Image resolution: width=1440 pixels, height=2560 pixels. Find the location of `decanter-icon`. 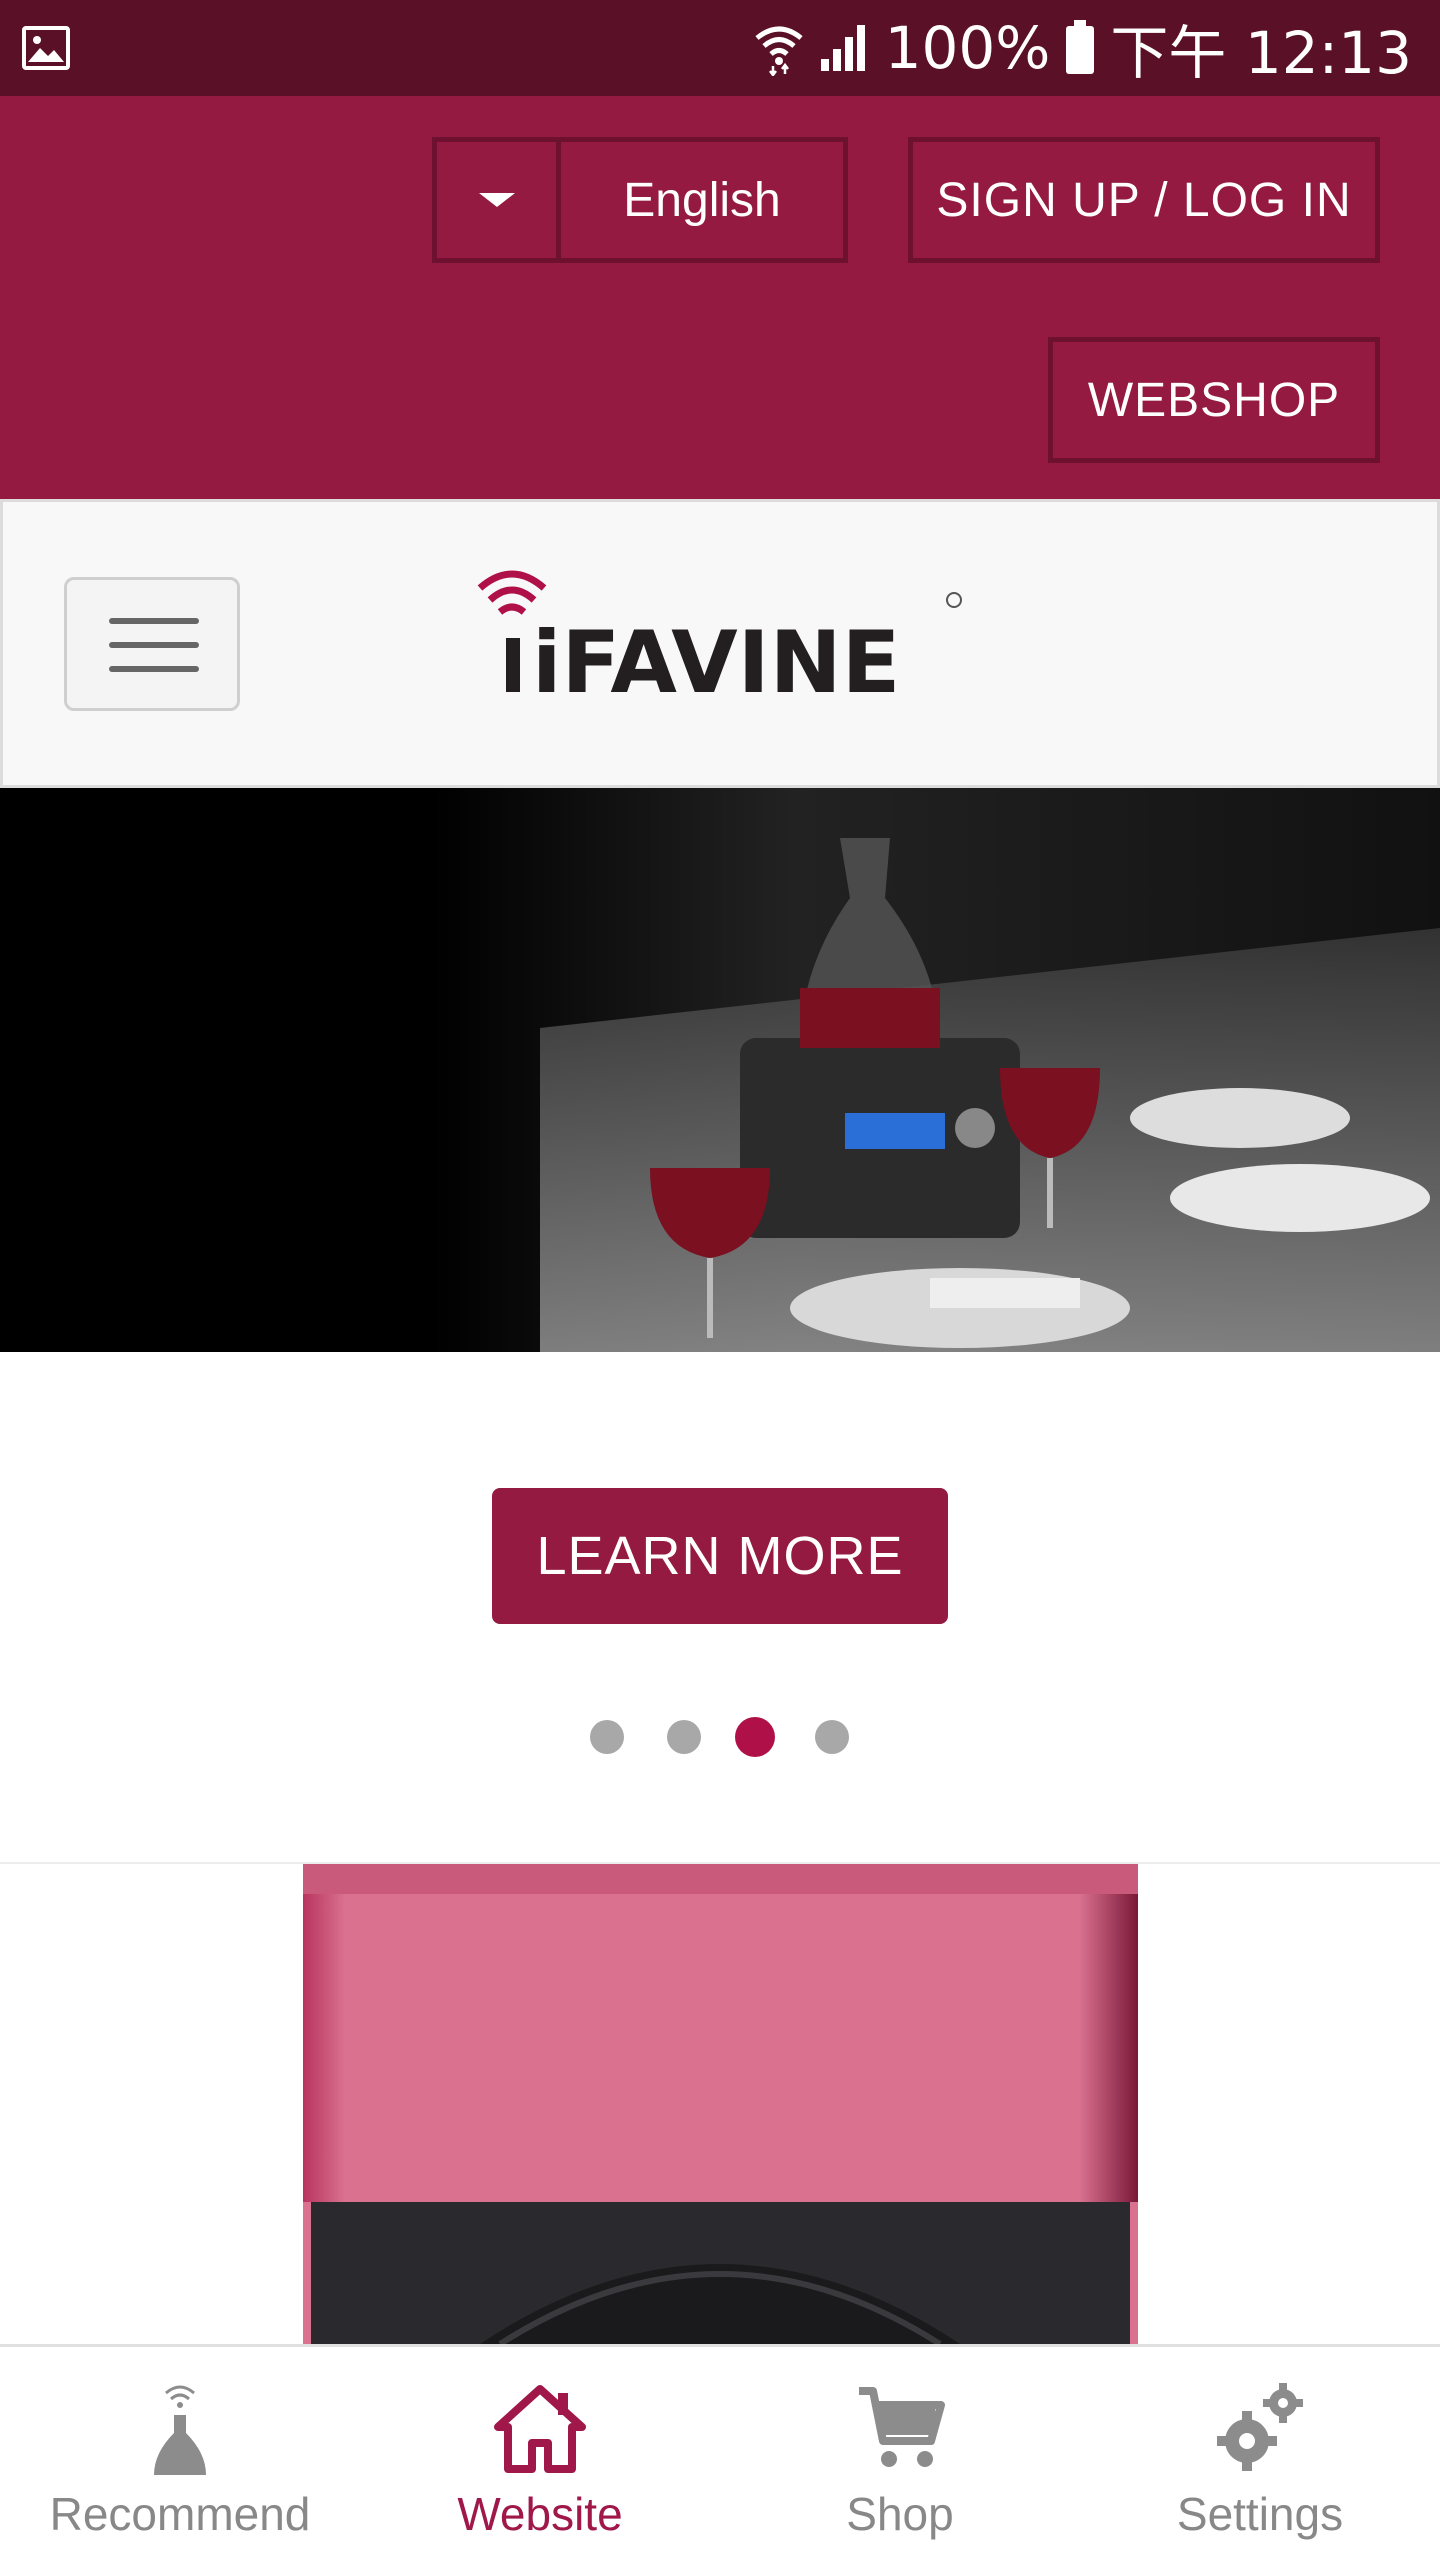

decanter-icon is located at coordinates (180, 2433).